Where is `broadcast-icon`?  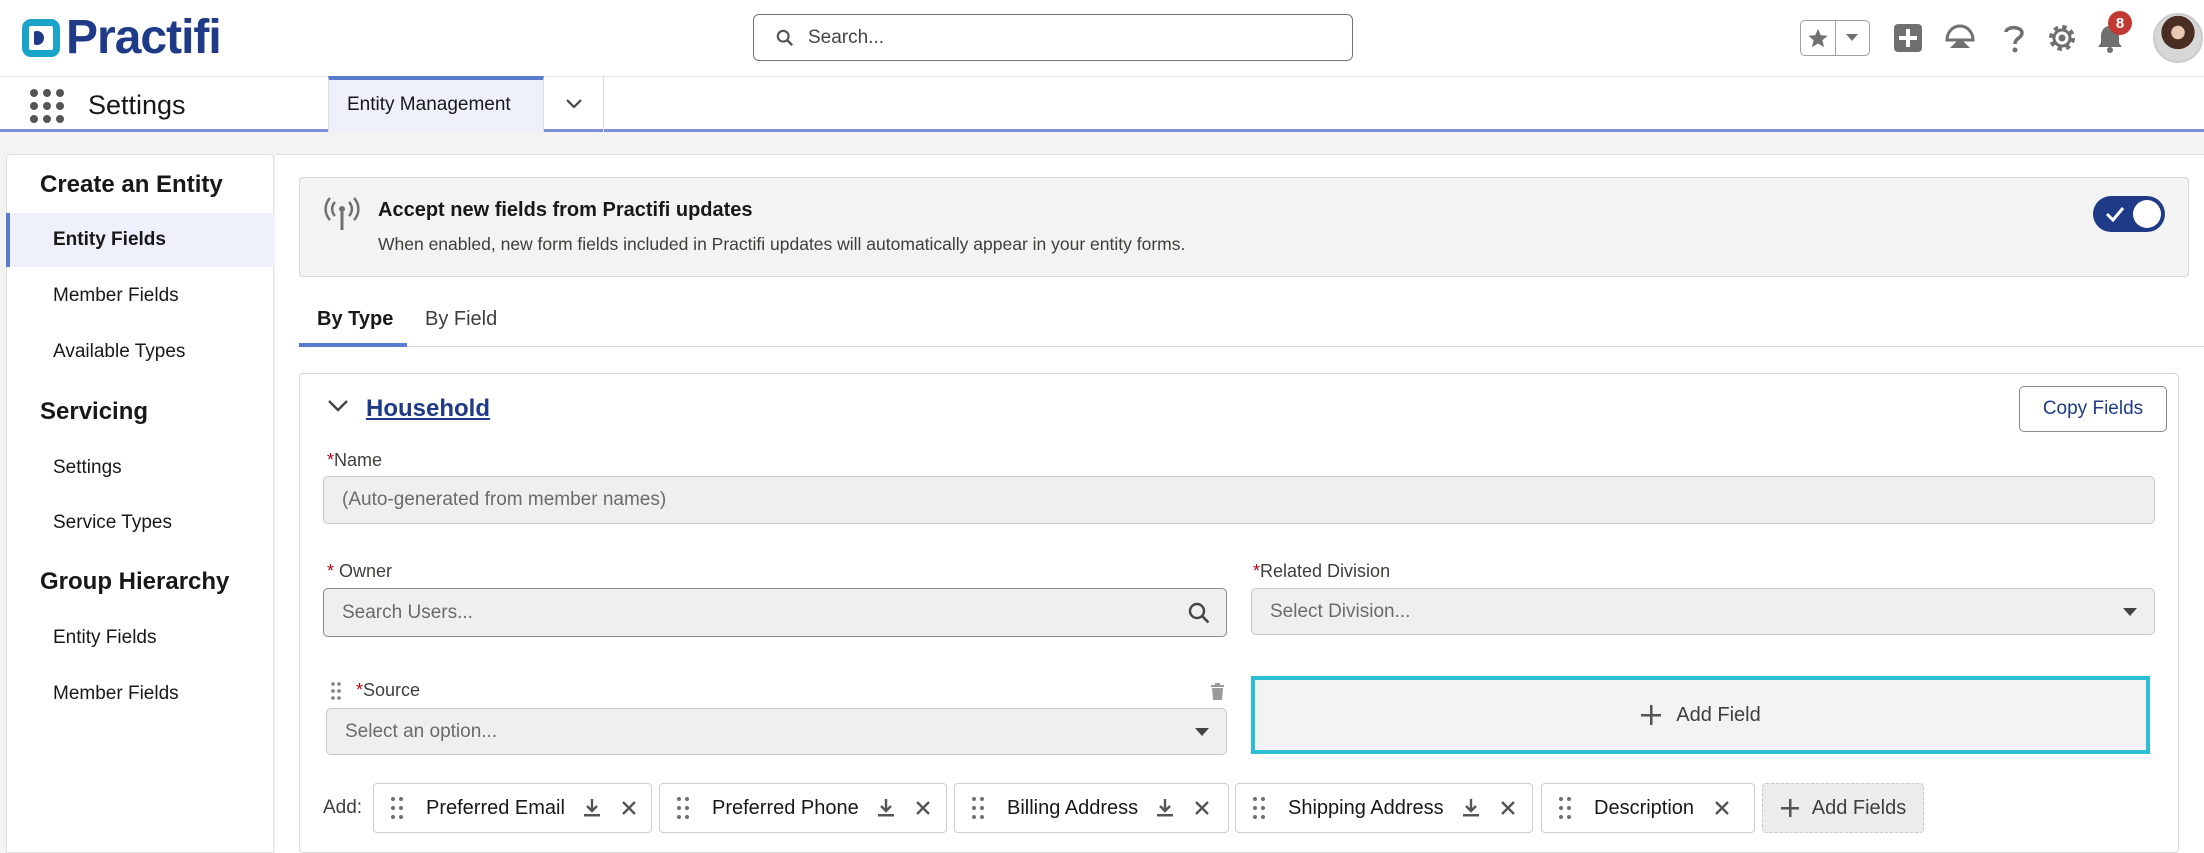 broadcast-icon is located at coordinates (342, 216).